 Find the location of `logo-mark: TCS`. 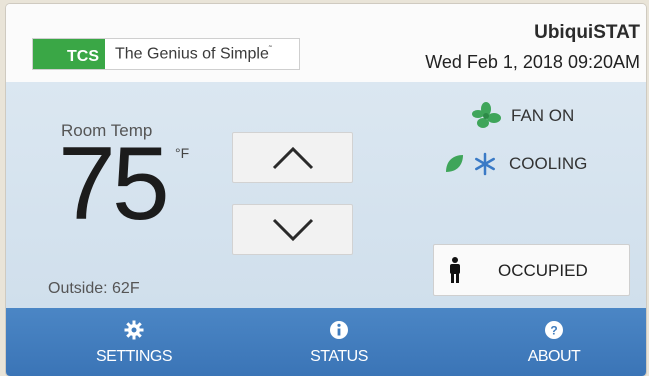

logo-mark: TCS is located at coordinates (69, 54).